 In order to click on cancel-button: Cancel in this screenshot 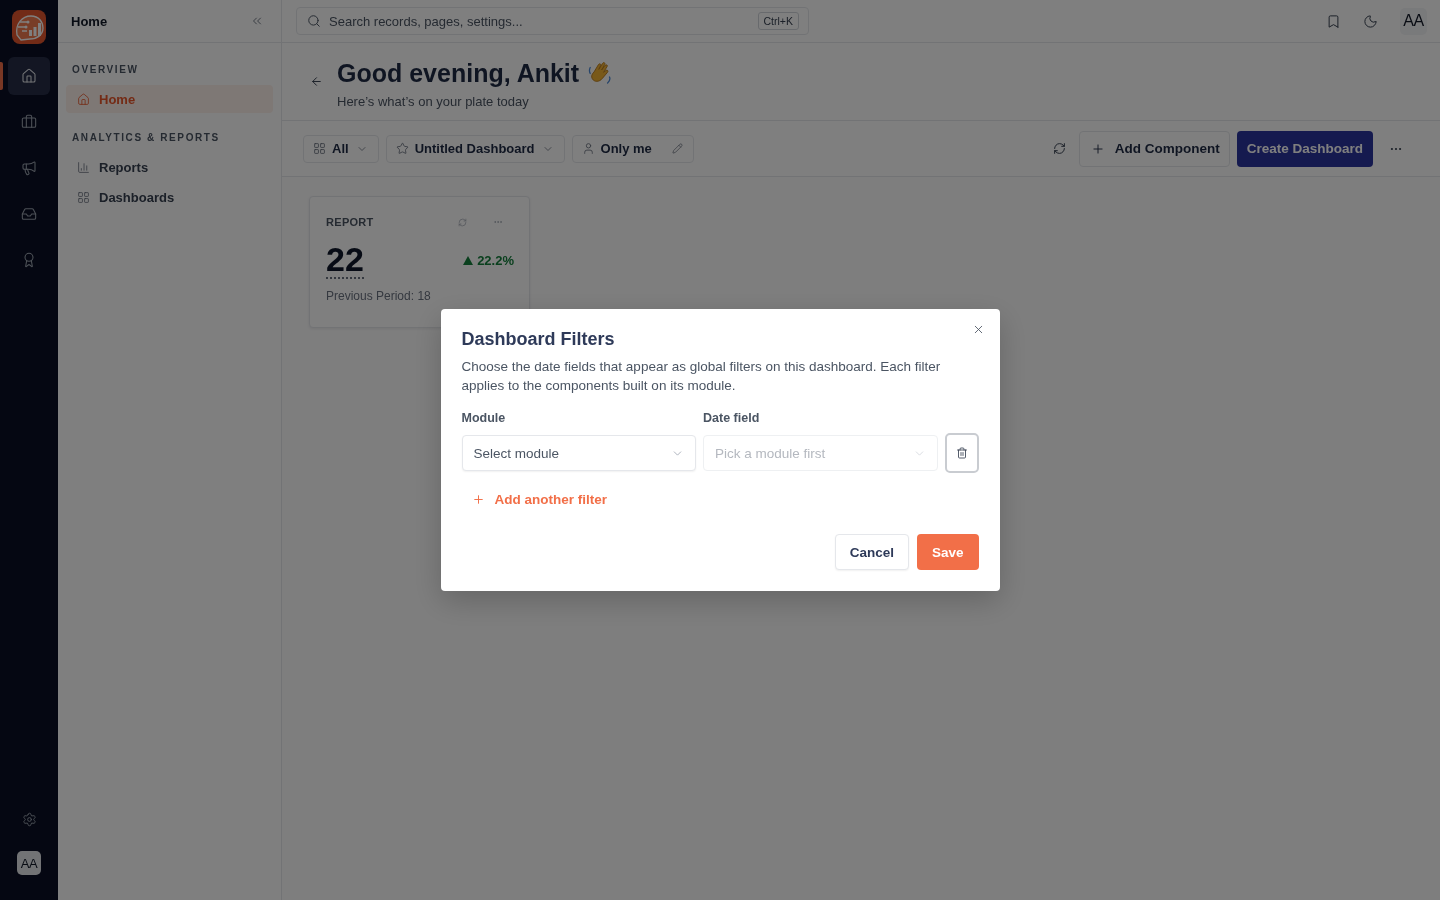, I will do `click(871, 552)`.